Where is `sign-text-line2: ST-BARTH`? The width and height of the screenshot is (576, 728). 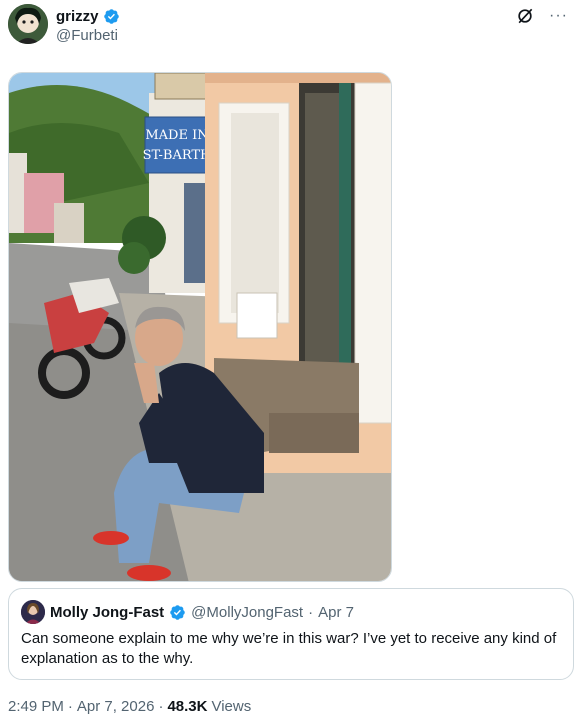 sign-text-line2: ST-BARTH is located at coordinates (177, 155).